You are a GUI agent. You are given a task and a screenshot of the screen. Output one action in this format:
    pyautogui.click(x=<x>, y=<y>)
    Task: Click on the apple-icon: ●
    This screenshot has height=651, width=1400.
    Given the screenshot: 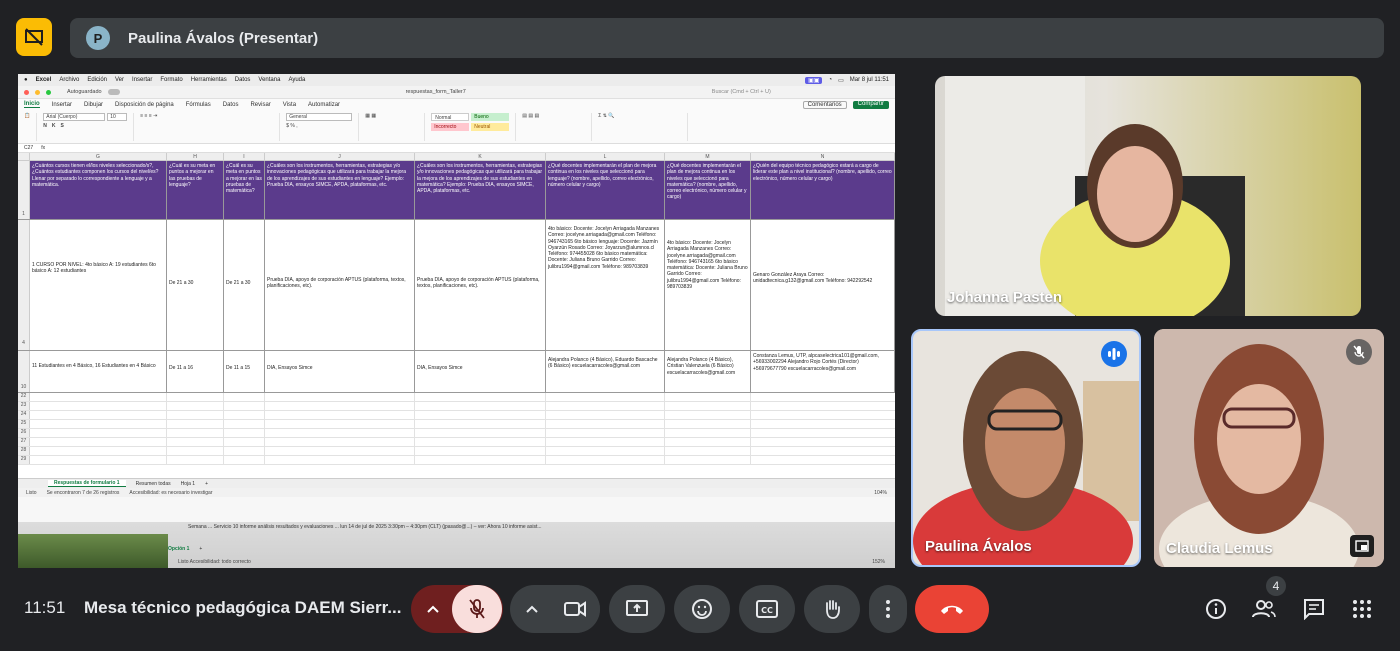 What is the action you would take?
    pyautogui.click(x=26, y=80)
    